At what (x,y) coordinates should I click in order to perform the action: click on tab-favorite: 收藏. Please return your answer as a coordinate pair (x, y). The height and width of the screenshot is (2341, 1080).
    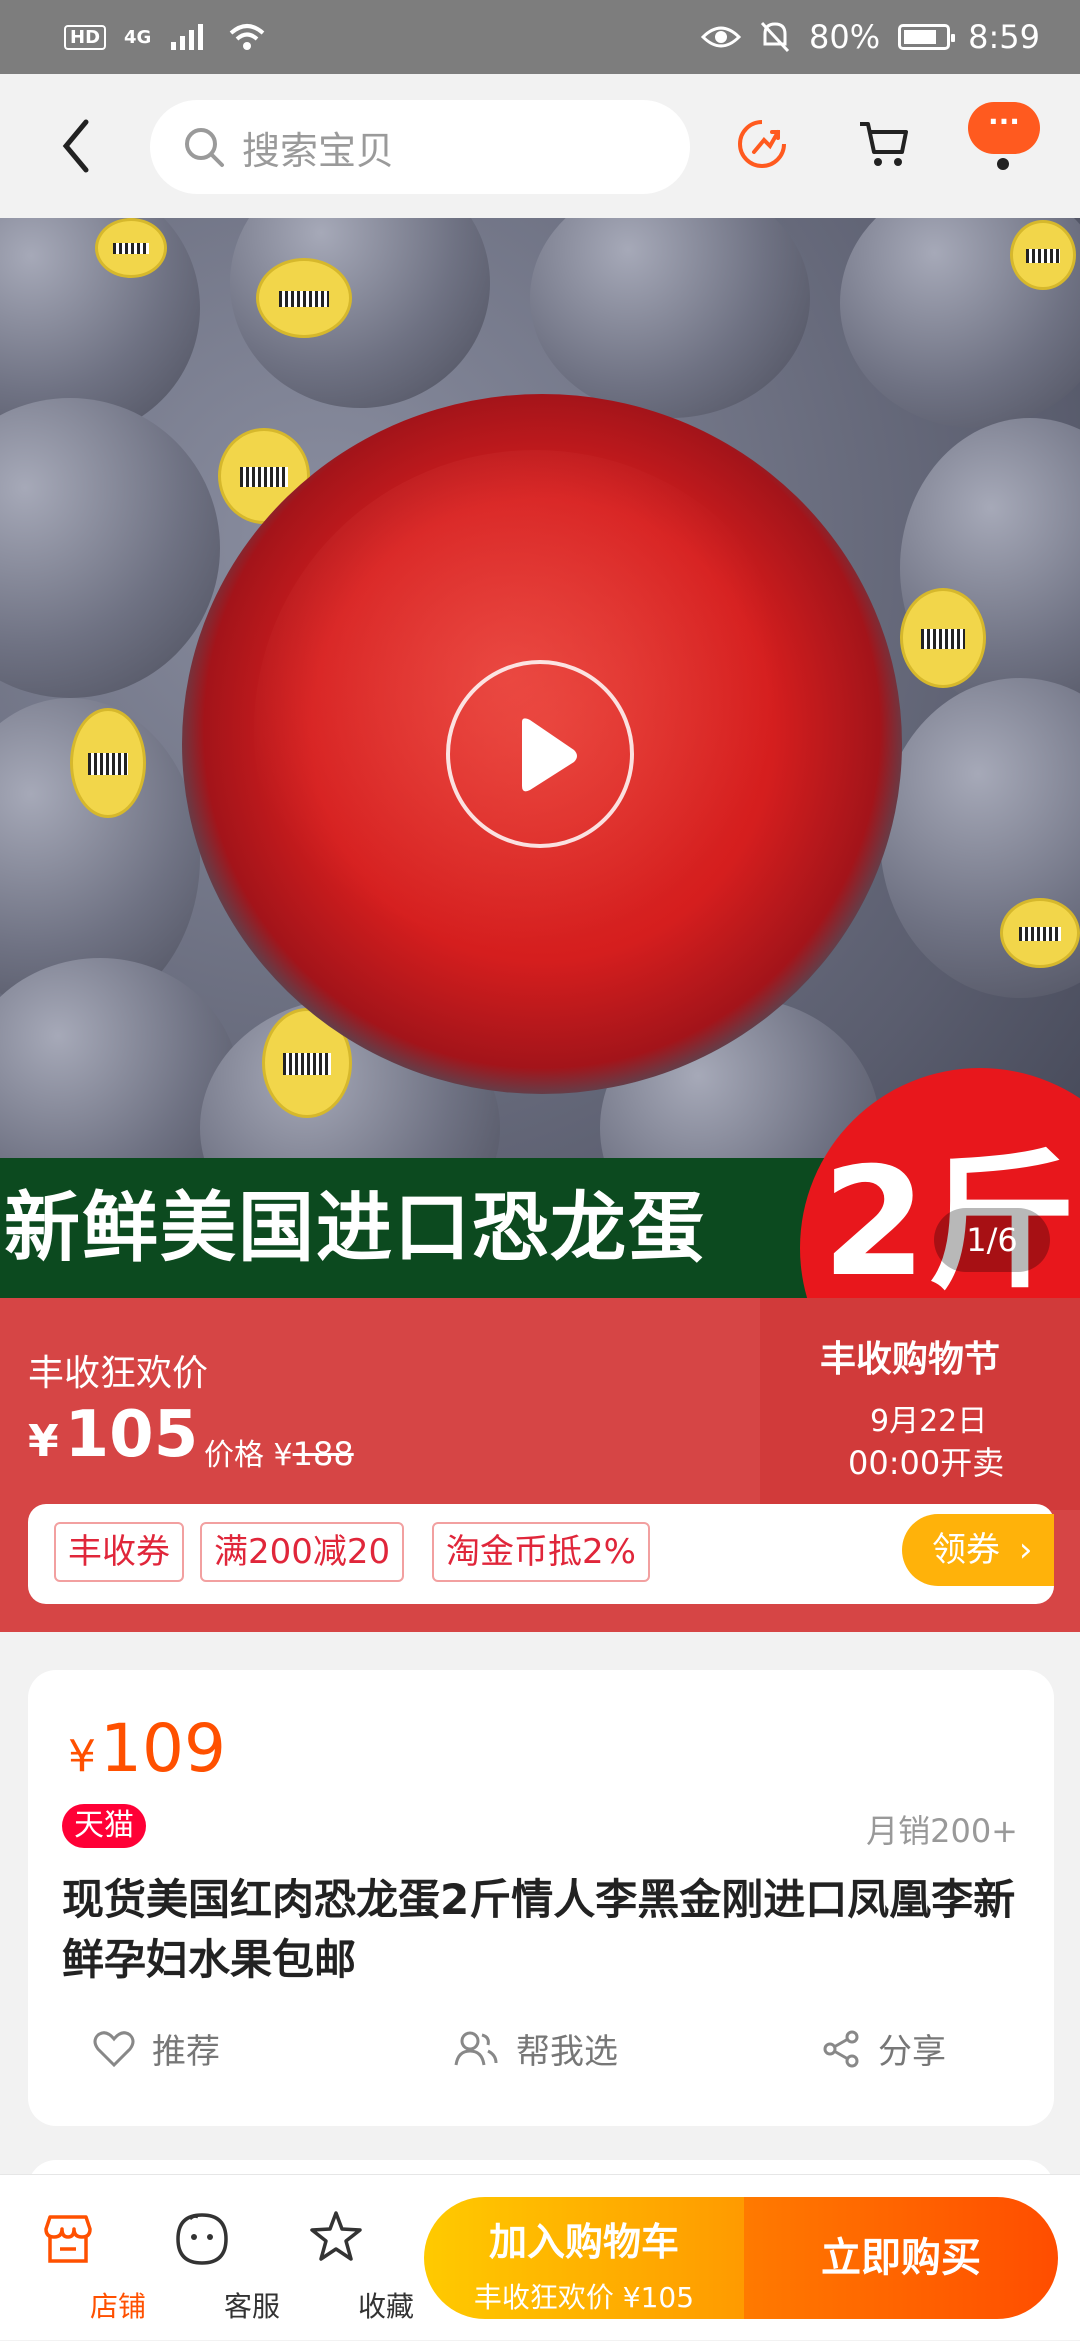
    Looking at the image, I should click on (350, 2258).